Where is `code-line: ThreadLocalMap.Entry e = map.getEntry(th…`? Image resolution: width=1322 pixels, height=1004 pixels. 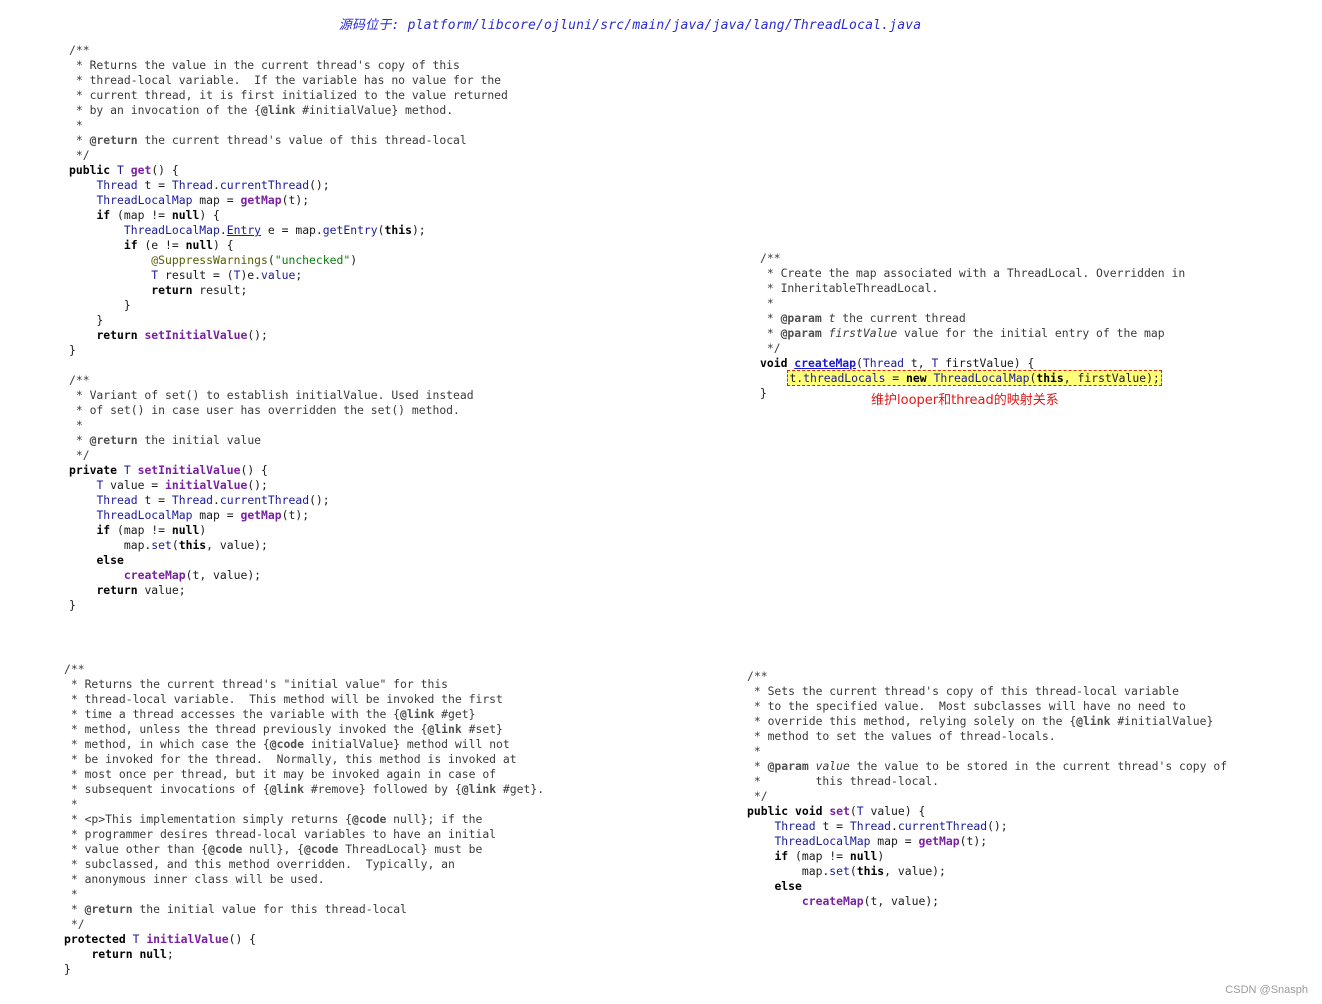 code-line: ThreadLocalMap.Entry e = map.getEntry(th… is located at coordinates (274, 230).